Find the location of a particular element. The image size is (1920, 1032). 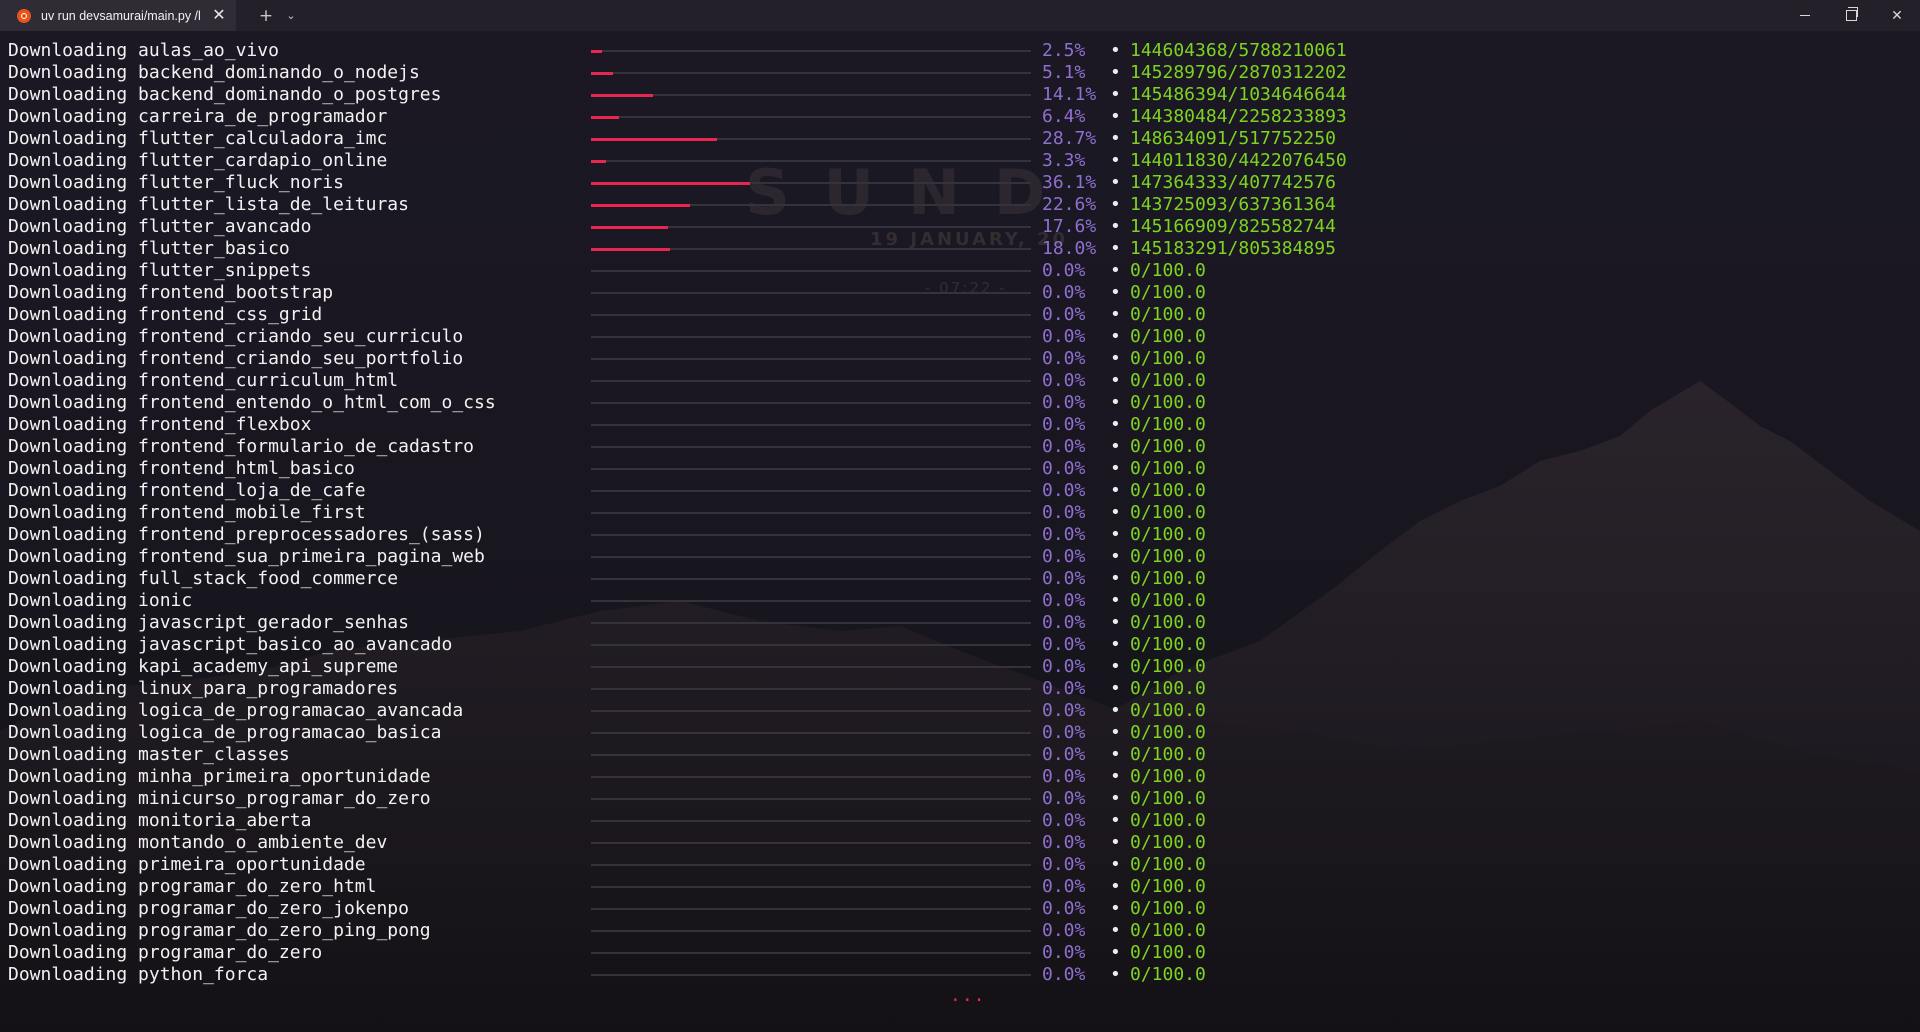

restore-button is located at coordinates (1851, 15).